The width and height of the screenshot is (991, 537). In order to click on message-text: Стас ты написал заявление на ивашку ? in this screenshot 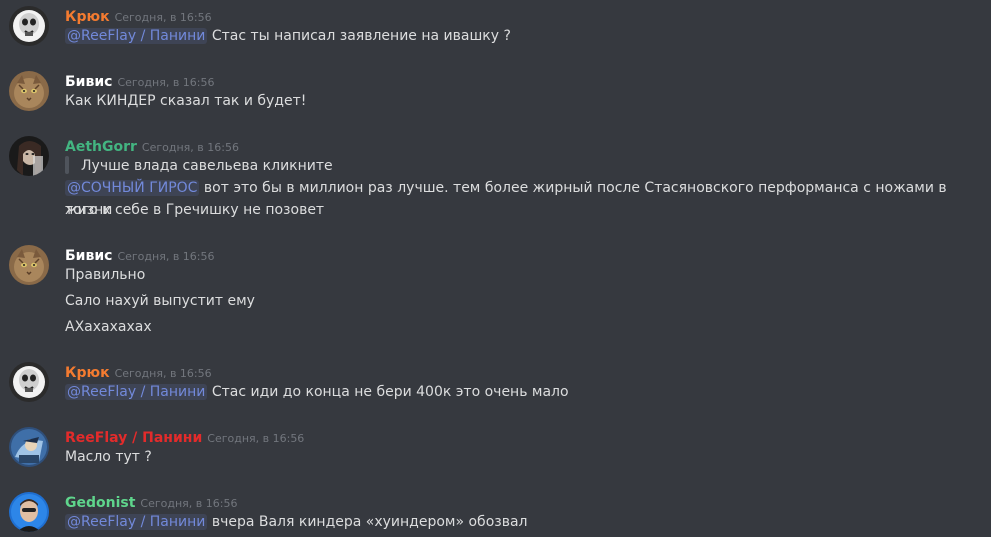, I will do `click(361, 36)`.